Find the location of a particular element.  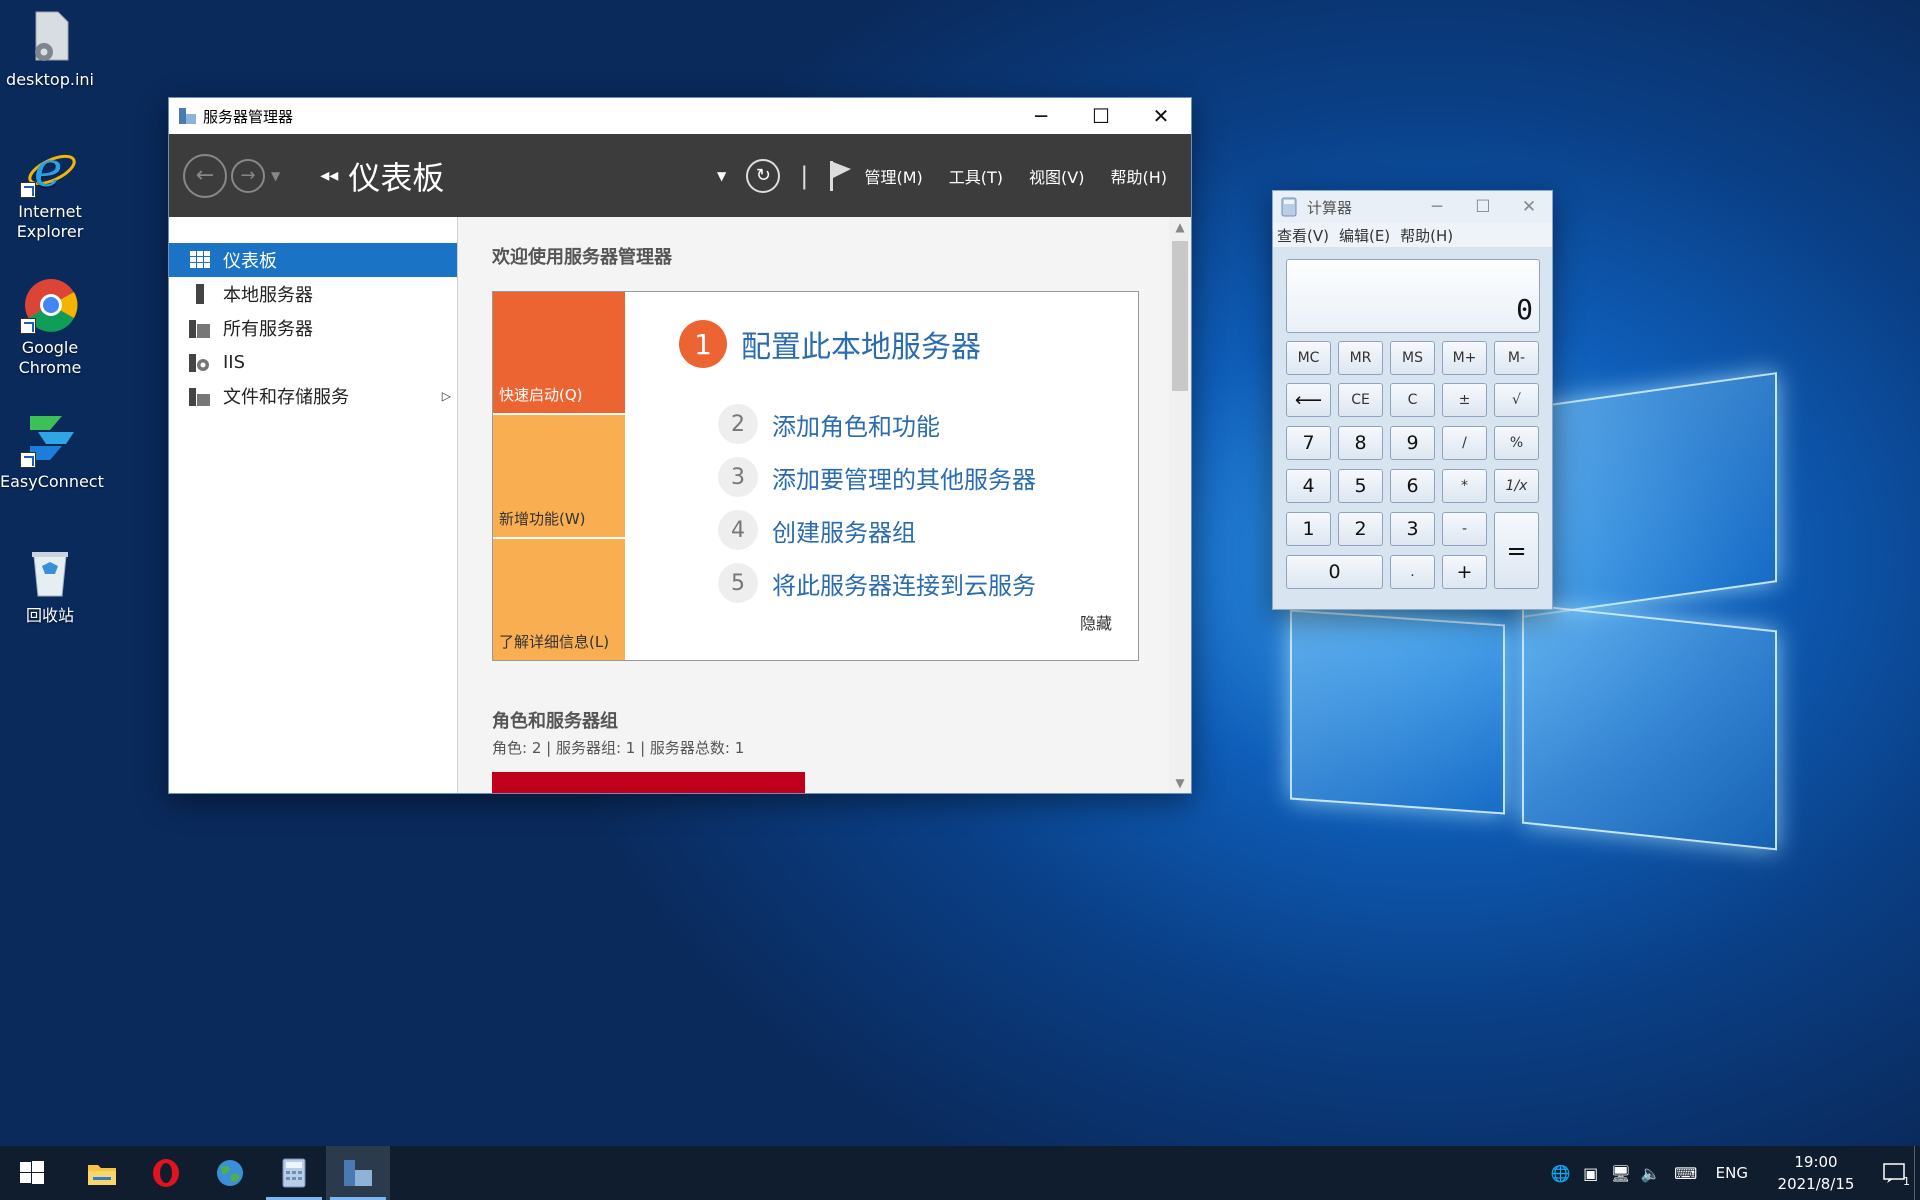

taskbar-opera is located at coordinates (166, 1173).